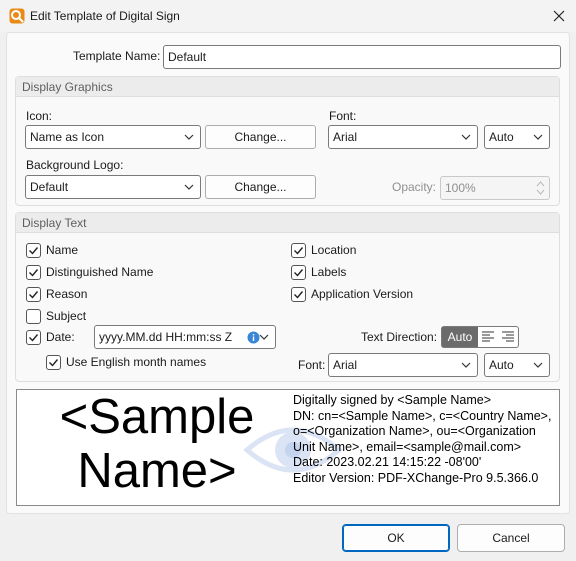  What do you see at coordinates (517, 365) in the screenshot?
I see `text-font-size-select: Auto` at bounding box center [517, 365].